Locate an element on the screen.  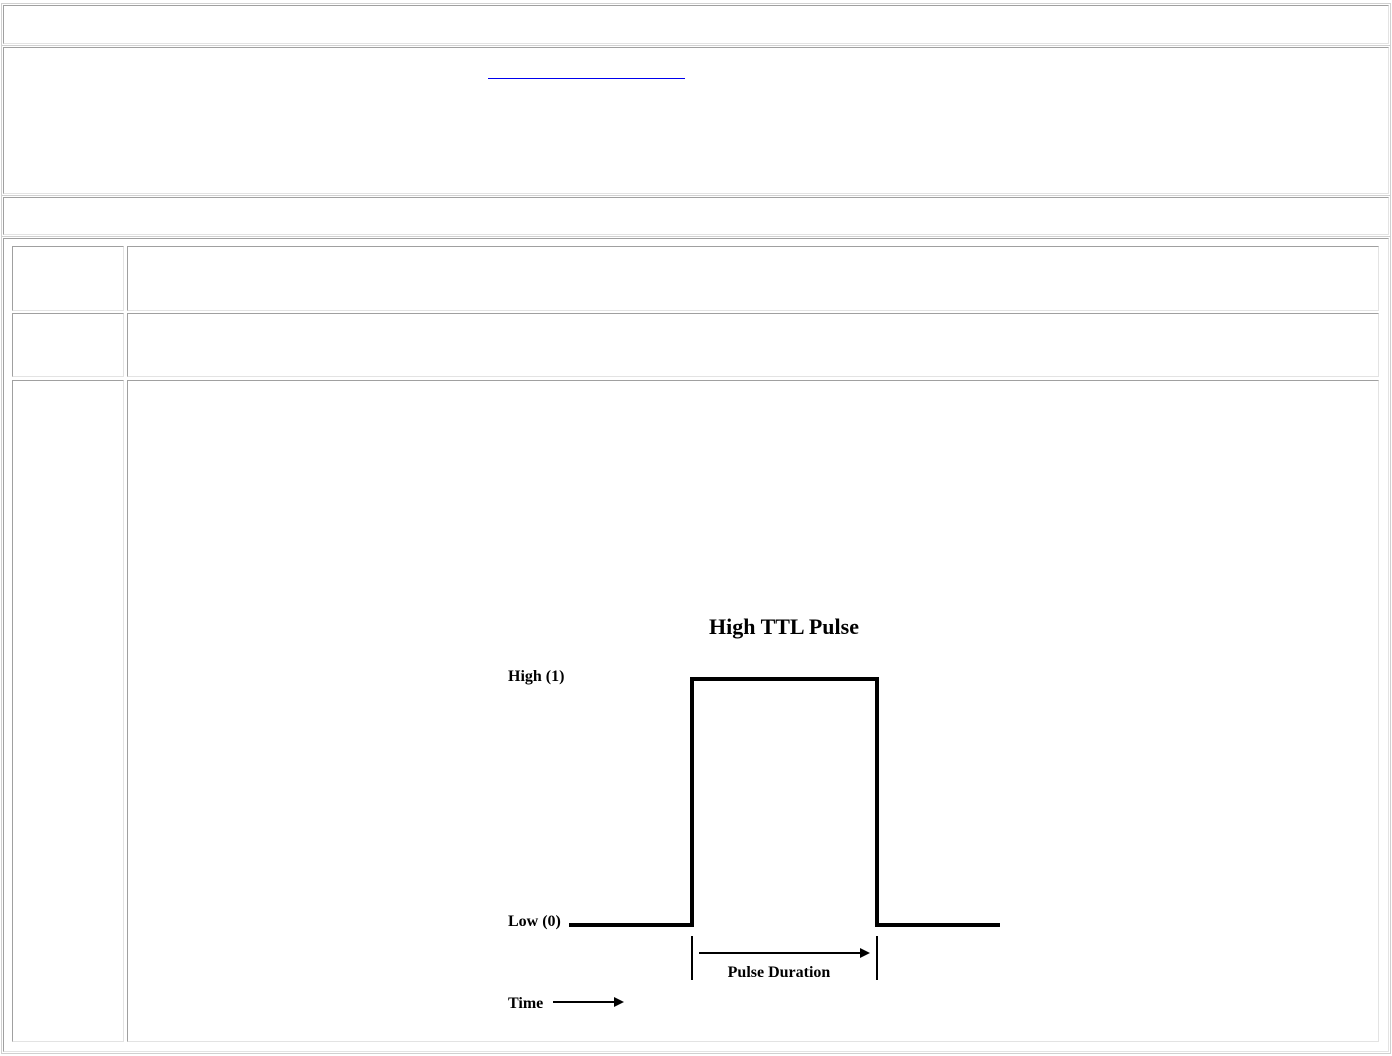
diagram-title: High TTL Pulse is located at coordinates (784, 626).